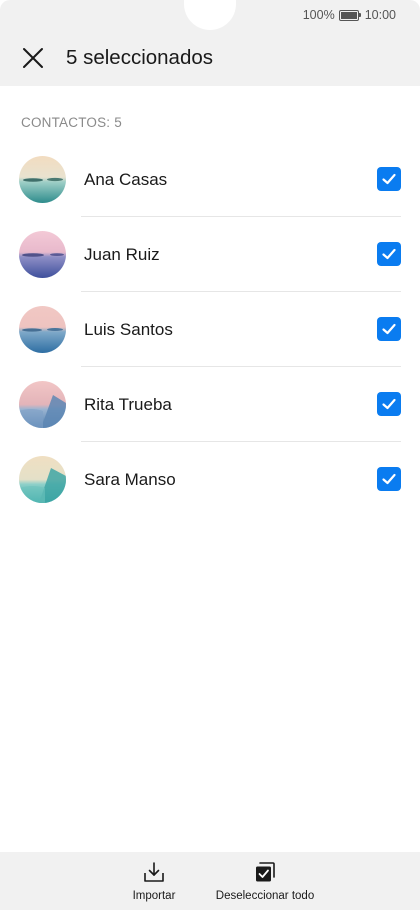 The height and width of the screenshot is (910, 420). What do you see at coordinates (210, 479) in the screenshot?
I see `contact-row: Sara Manso` at bounding box center [210, 479].